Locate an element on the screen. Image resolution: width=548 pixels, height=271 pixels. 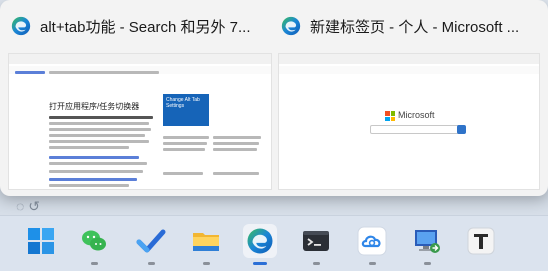
taskbar-file-explorer is located at coordinates (206, 241).